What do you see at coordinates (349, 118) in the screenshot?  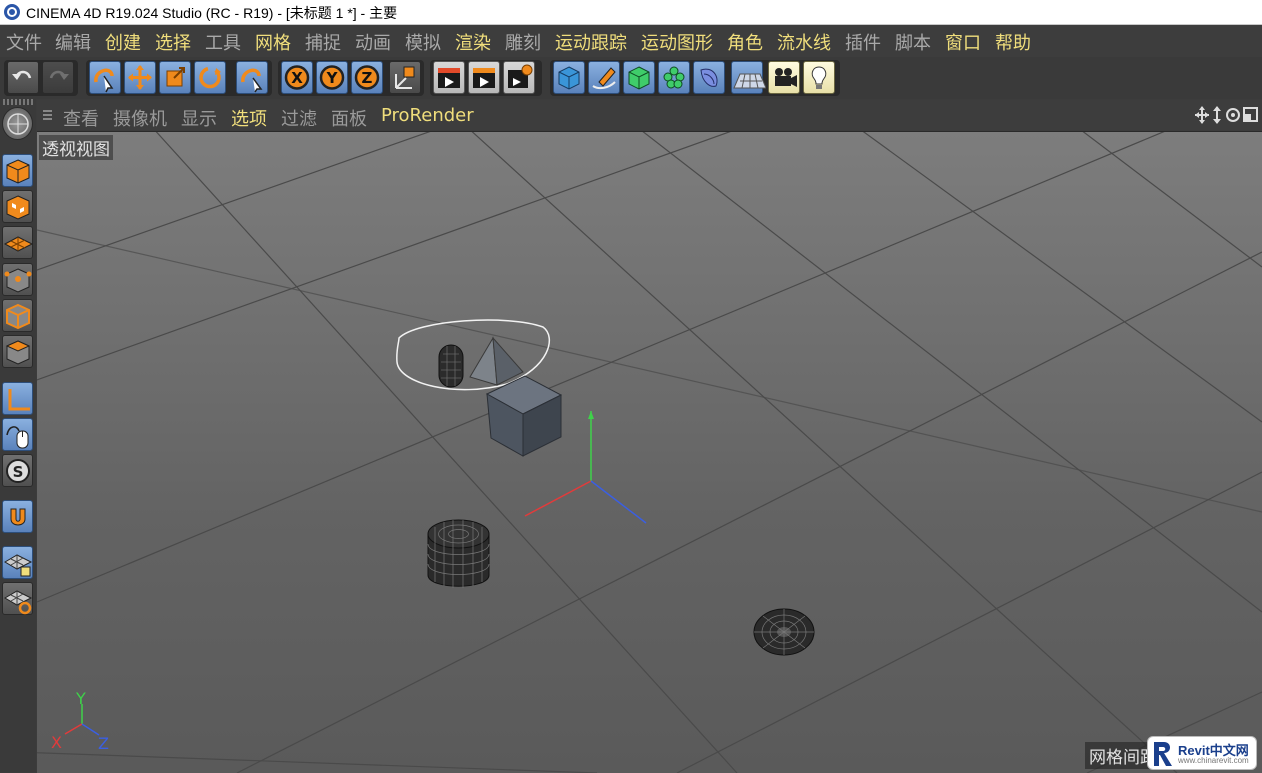 I see `viewport-menu-item-5: 面板` at bounding box center [349, 118].